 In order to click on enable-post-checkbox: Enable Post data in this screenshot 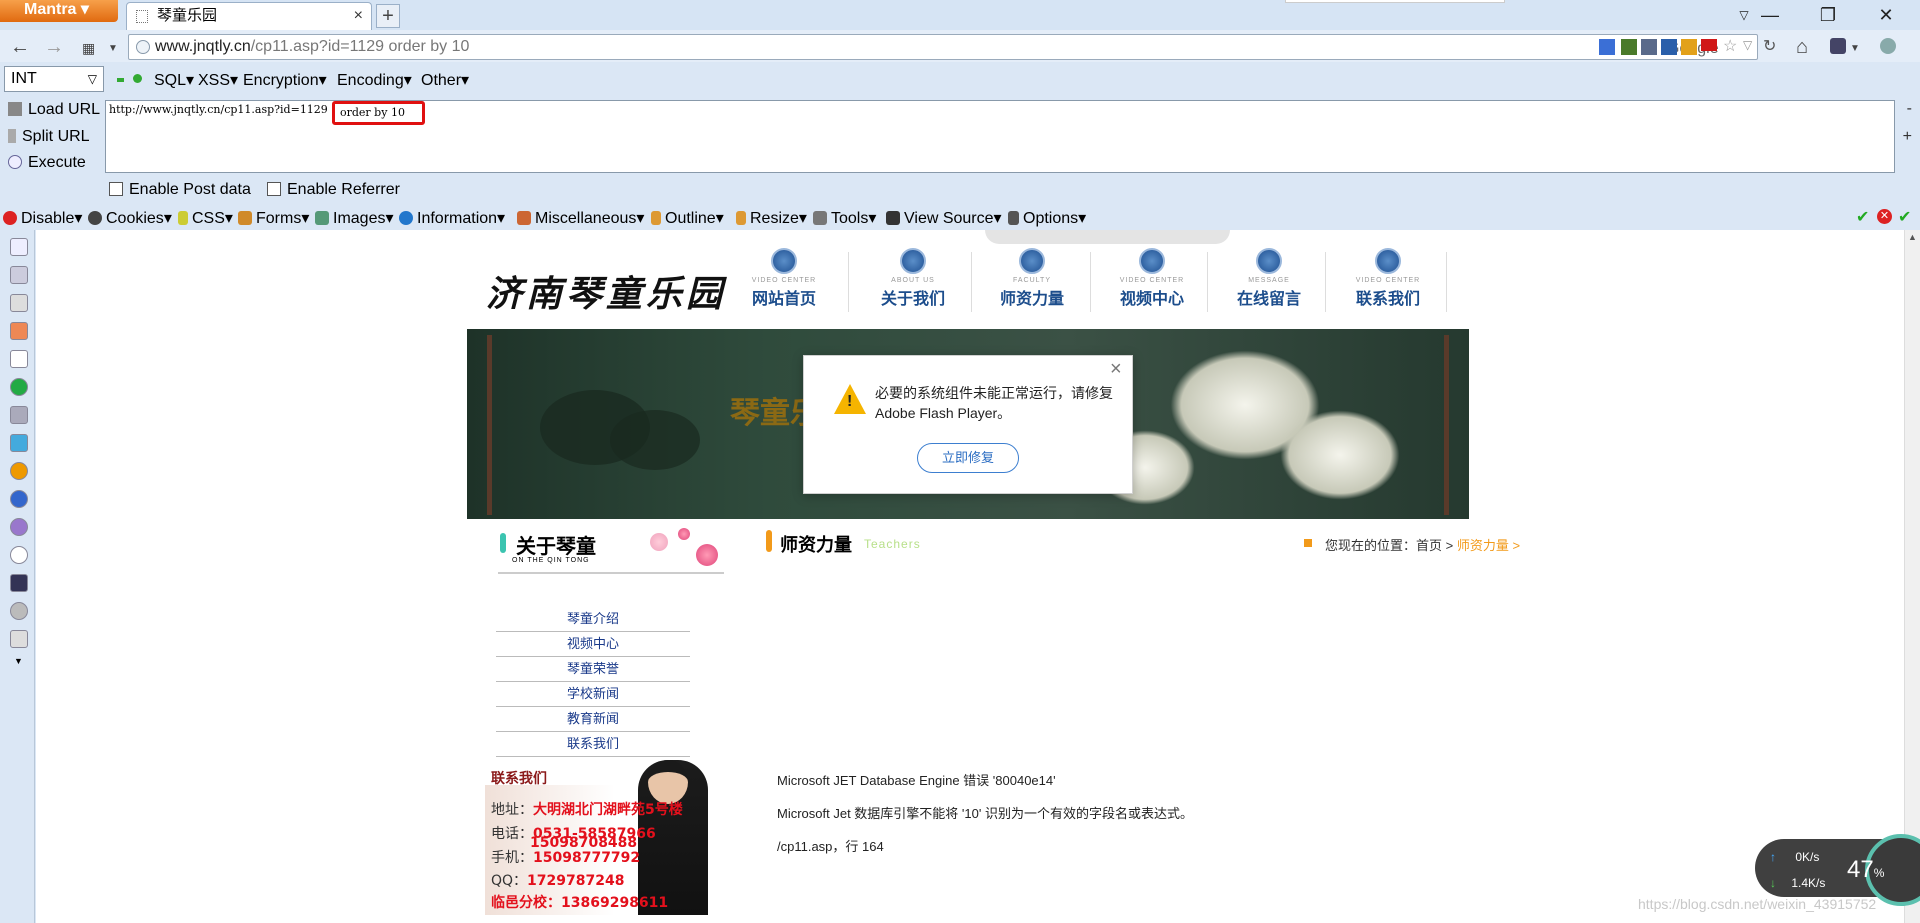, I will do `click(180, 190)`.